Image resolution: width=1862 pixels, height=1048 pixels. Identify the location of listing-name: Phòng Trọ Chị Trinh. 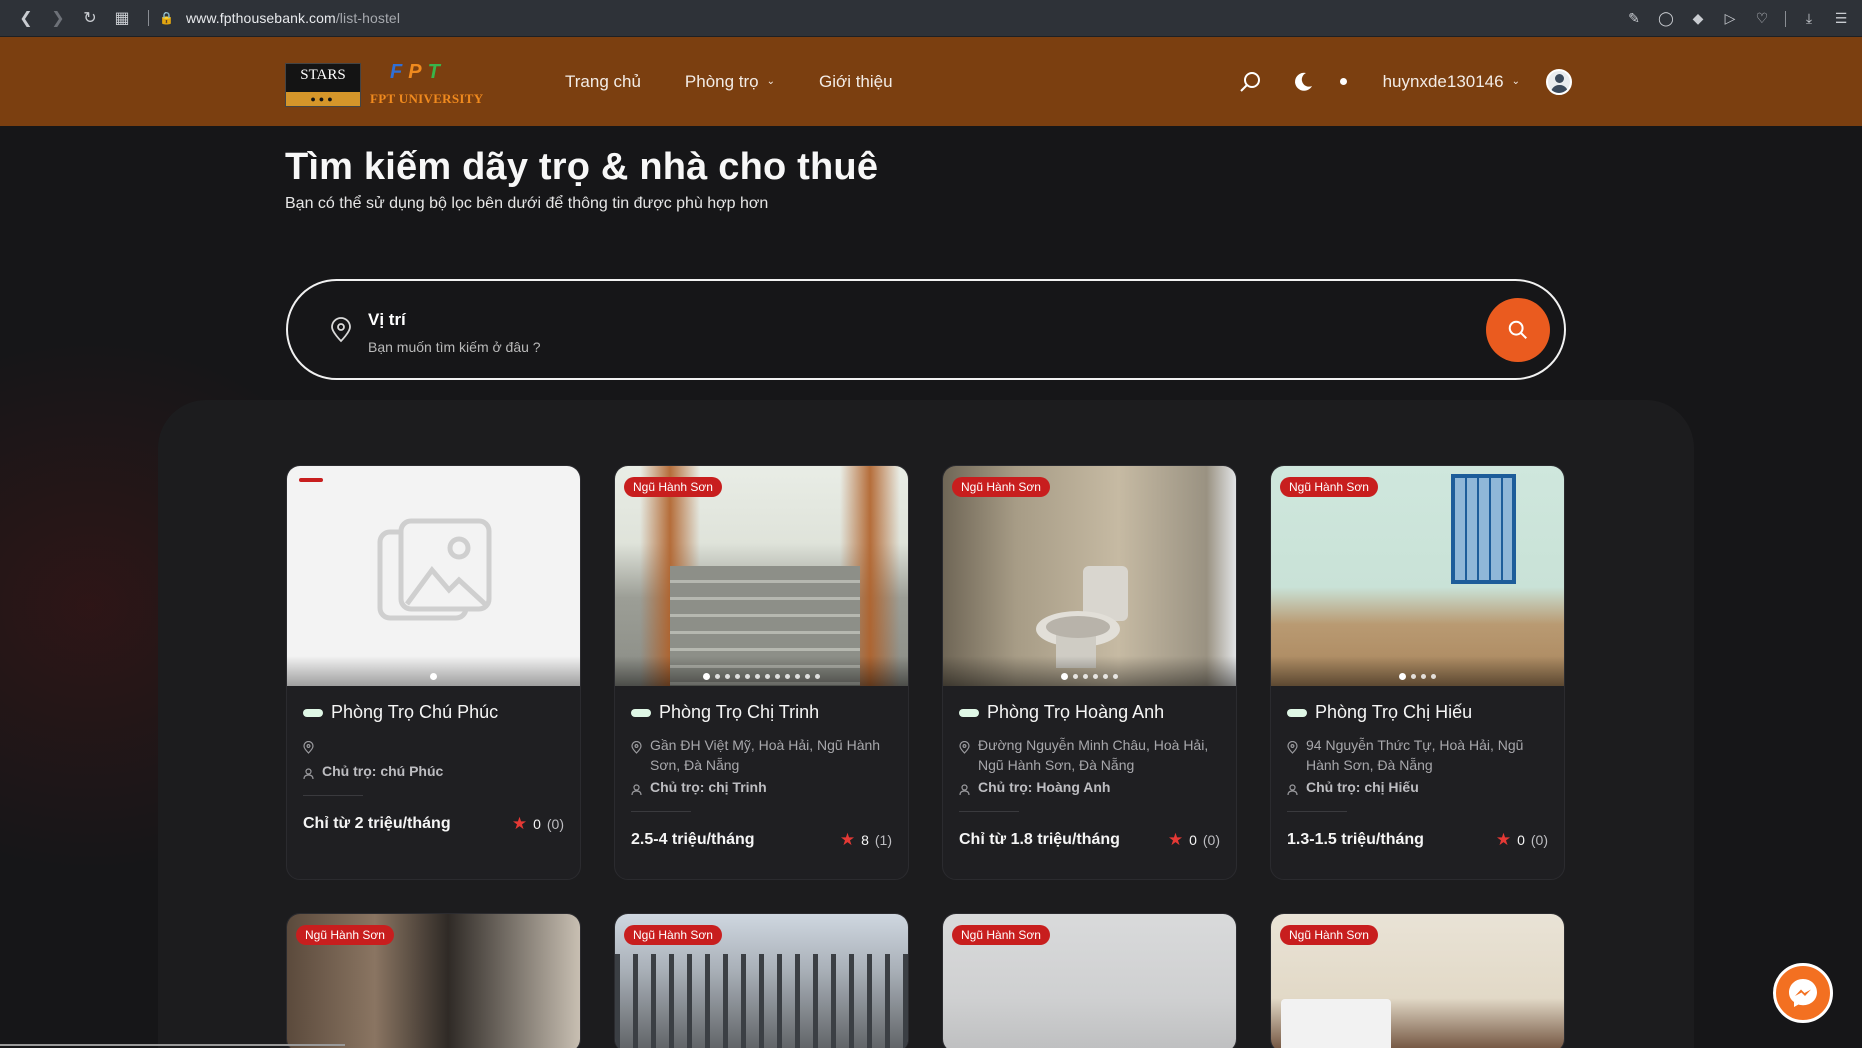
(739, 712).